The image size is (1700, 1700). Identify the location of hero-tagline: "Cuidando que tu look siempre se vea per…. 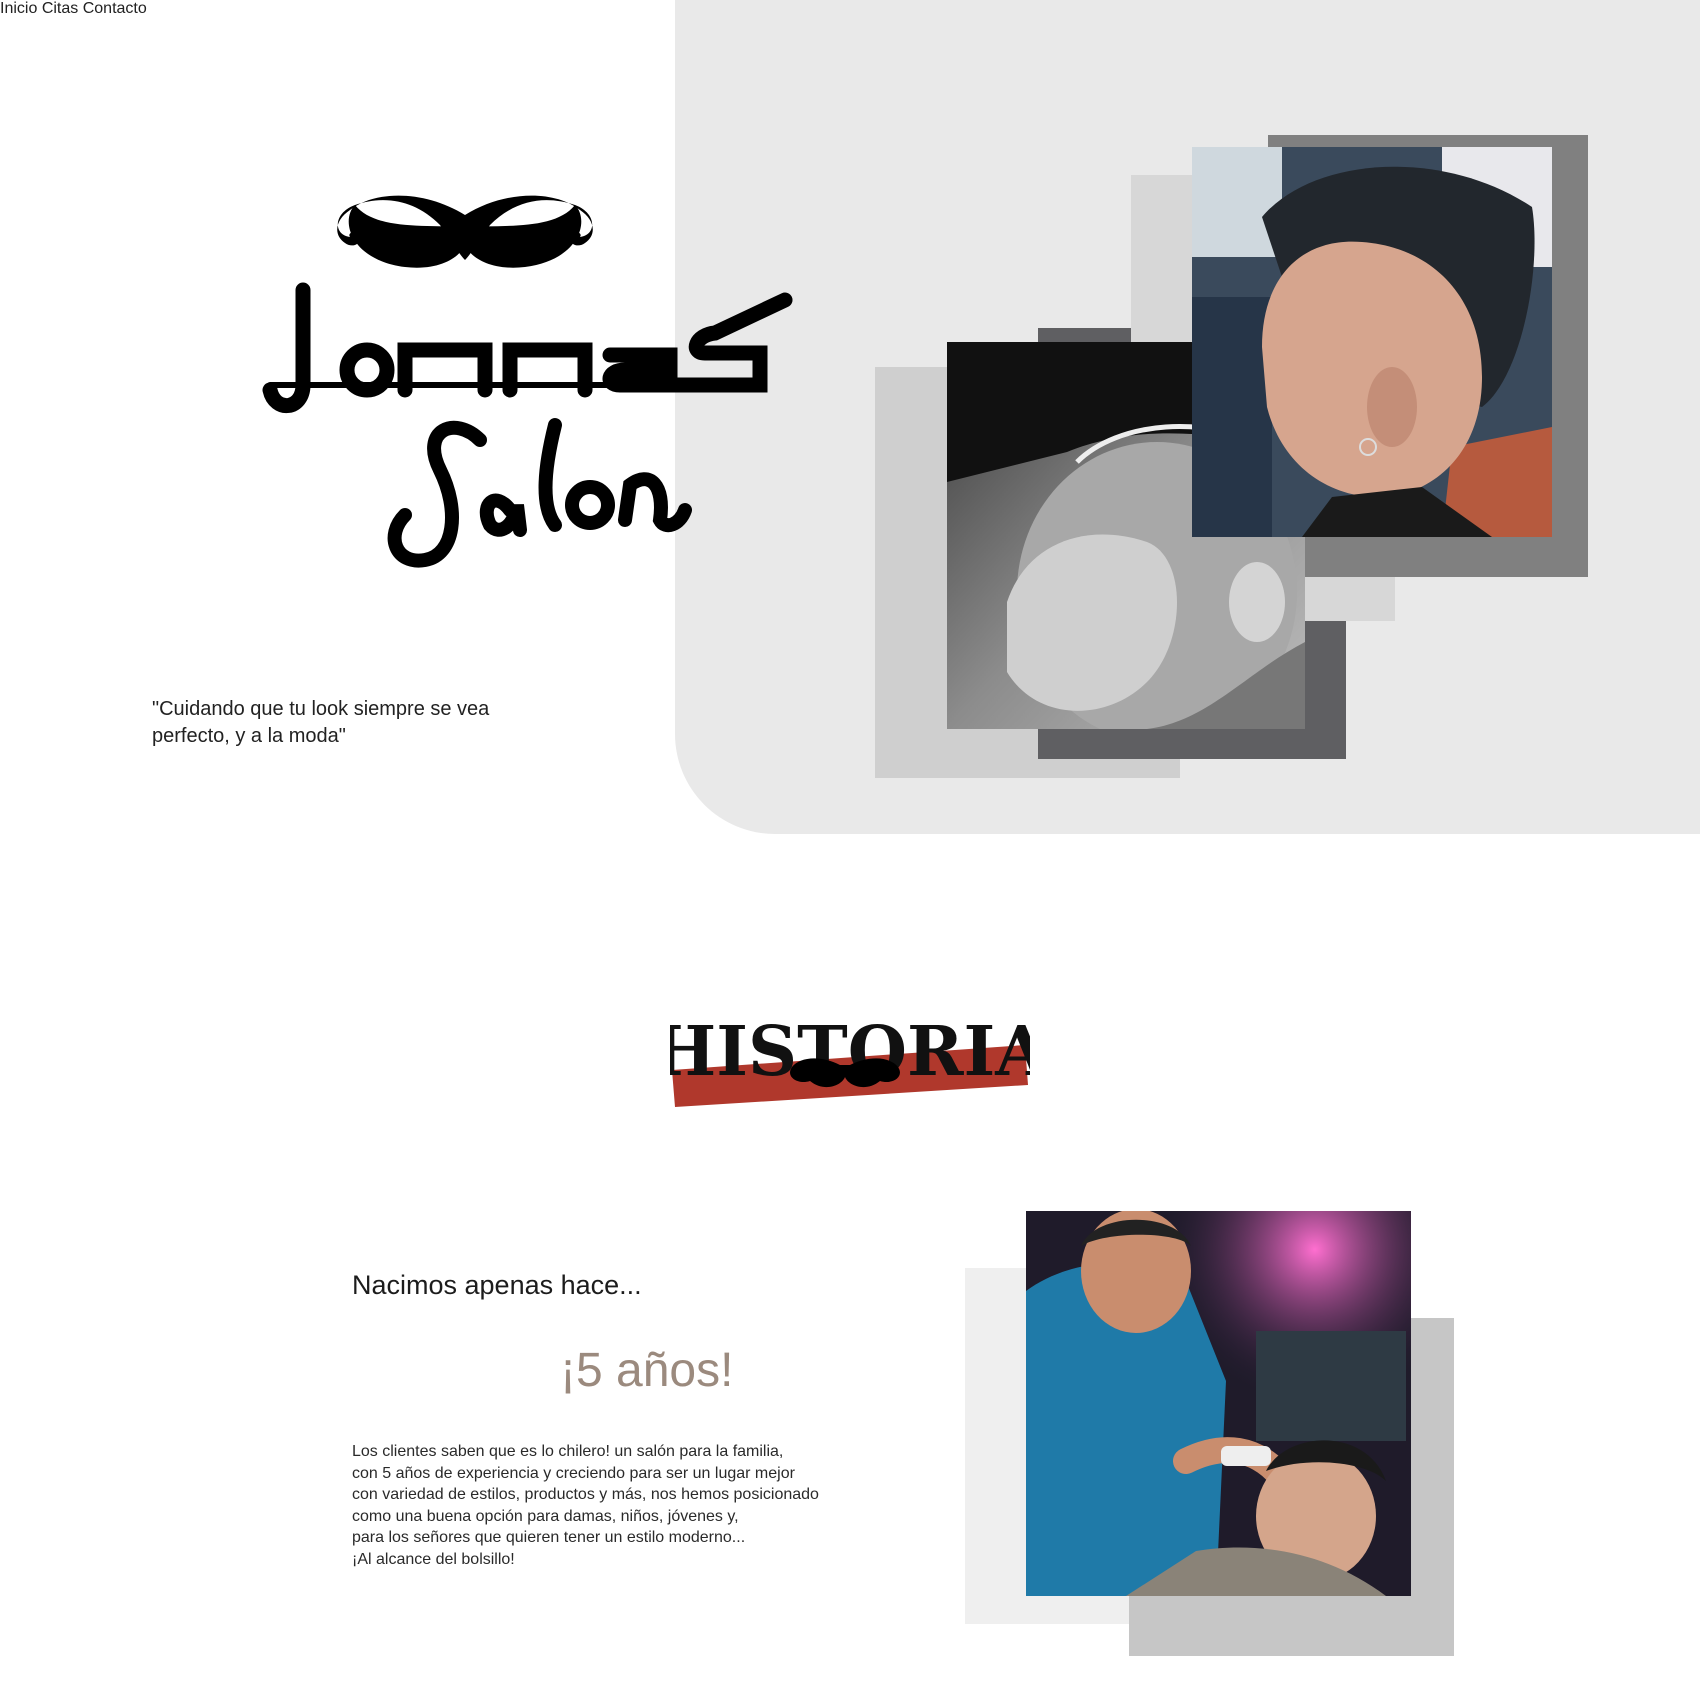
(321, 722).